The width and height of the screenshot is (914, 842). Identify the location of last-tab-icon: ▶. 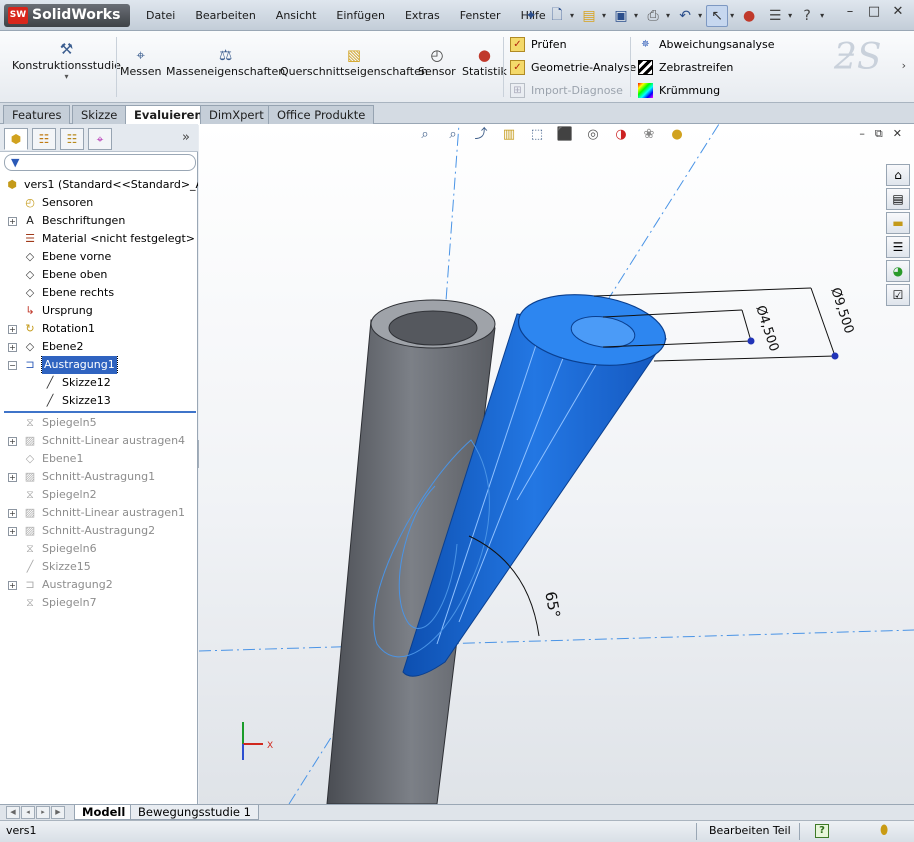
(58, 812).